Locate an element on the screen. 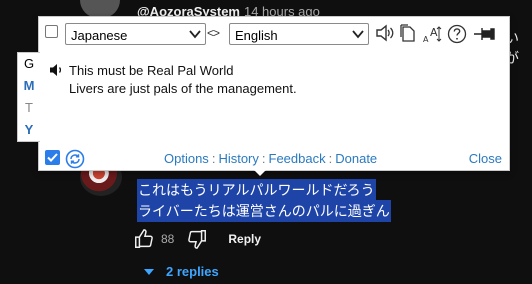 The height and width of the screenshot is (284, 532). comment-actions: 88 Reply is located at coordinates (197, 239).